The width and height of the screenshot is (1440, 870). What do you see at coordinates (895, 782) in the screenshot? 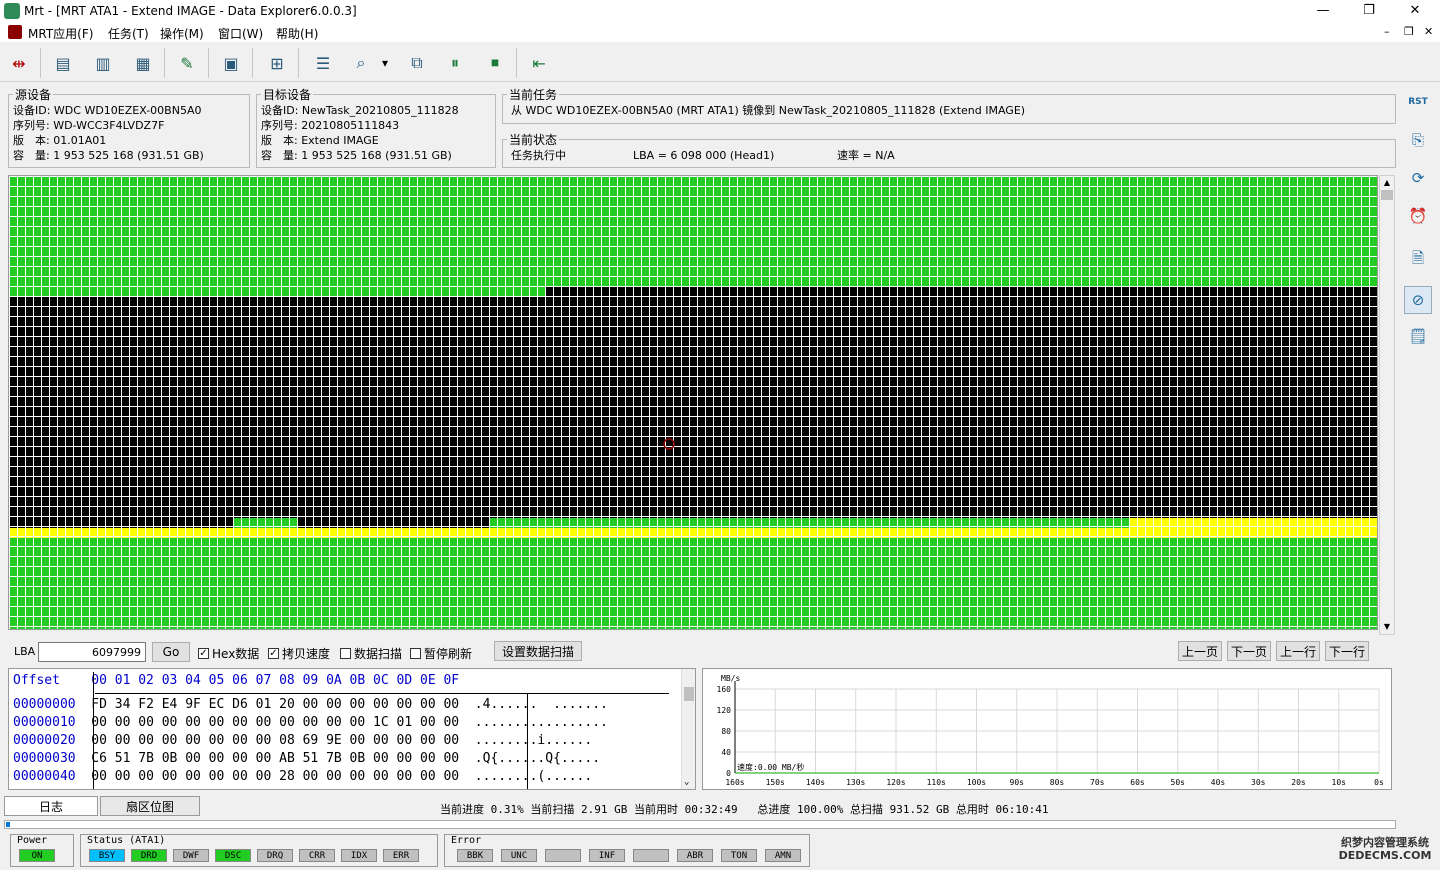
I see `chart-x-tick: 120s` at bounding box center [895, 782].